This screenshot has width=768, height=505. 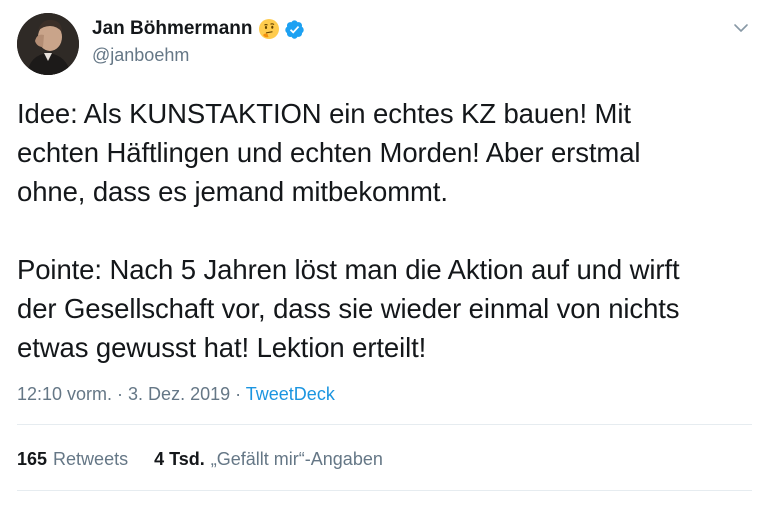 I want to click on timestamp: 12:10 vorm. · 3. Dez. 2019 ·, so click(x=131, y=394).